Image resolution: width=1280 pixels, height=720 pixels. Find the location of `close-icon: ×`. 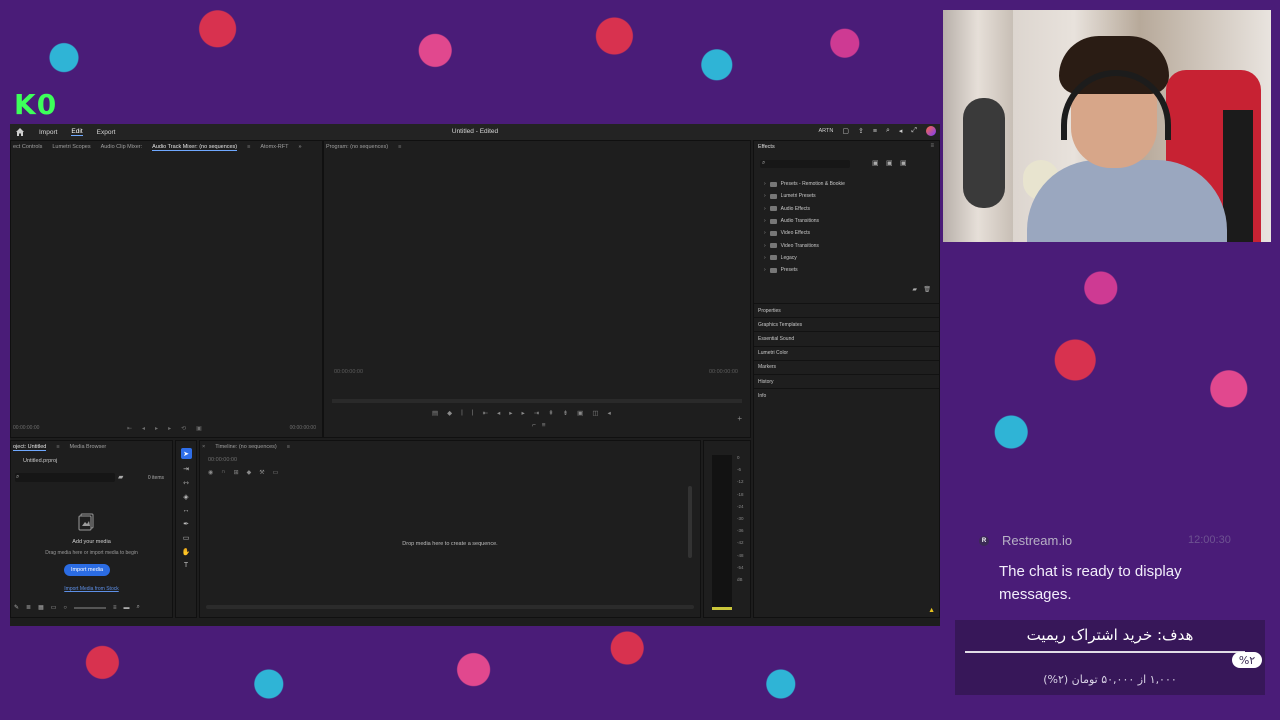

close-icon: × is located at coordinates (203, 447).